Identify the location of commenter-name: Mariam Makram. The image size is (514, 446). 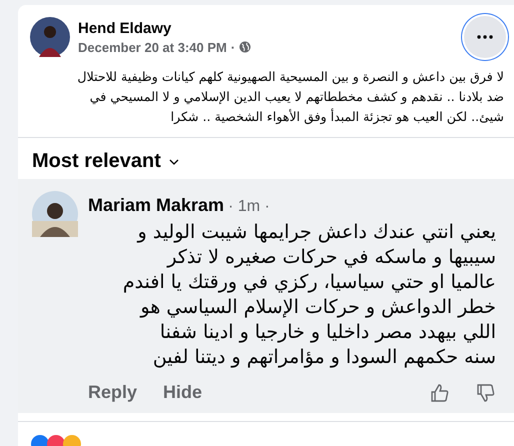
(156, 205).